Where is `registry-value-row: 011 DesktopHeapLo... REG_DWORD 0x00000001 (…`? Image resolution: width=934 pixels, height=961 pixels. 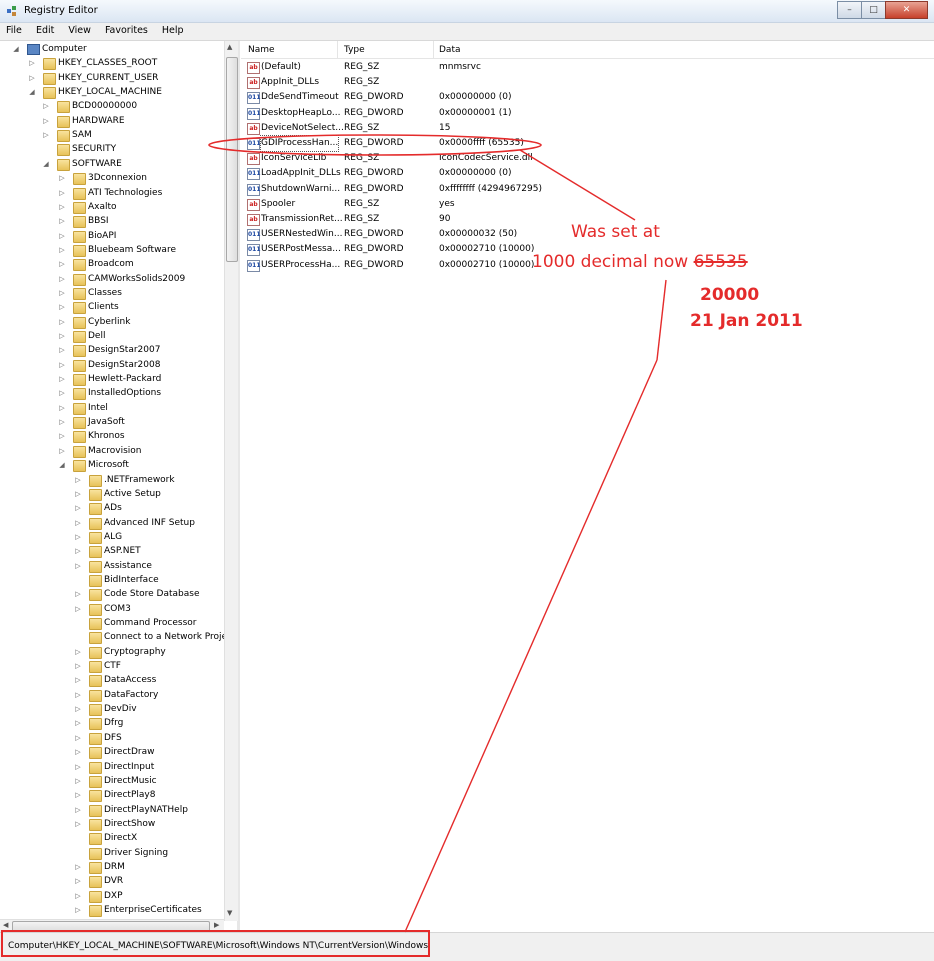 registry-value-row: 011 DesktopHeapLo... REG_DWORD 0x00000001 (… is located at coordinates (587, 113).